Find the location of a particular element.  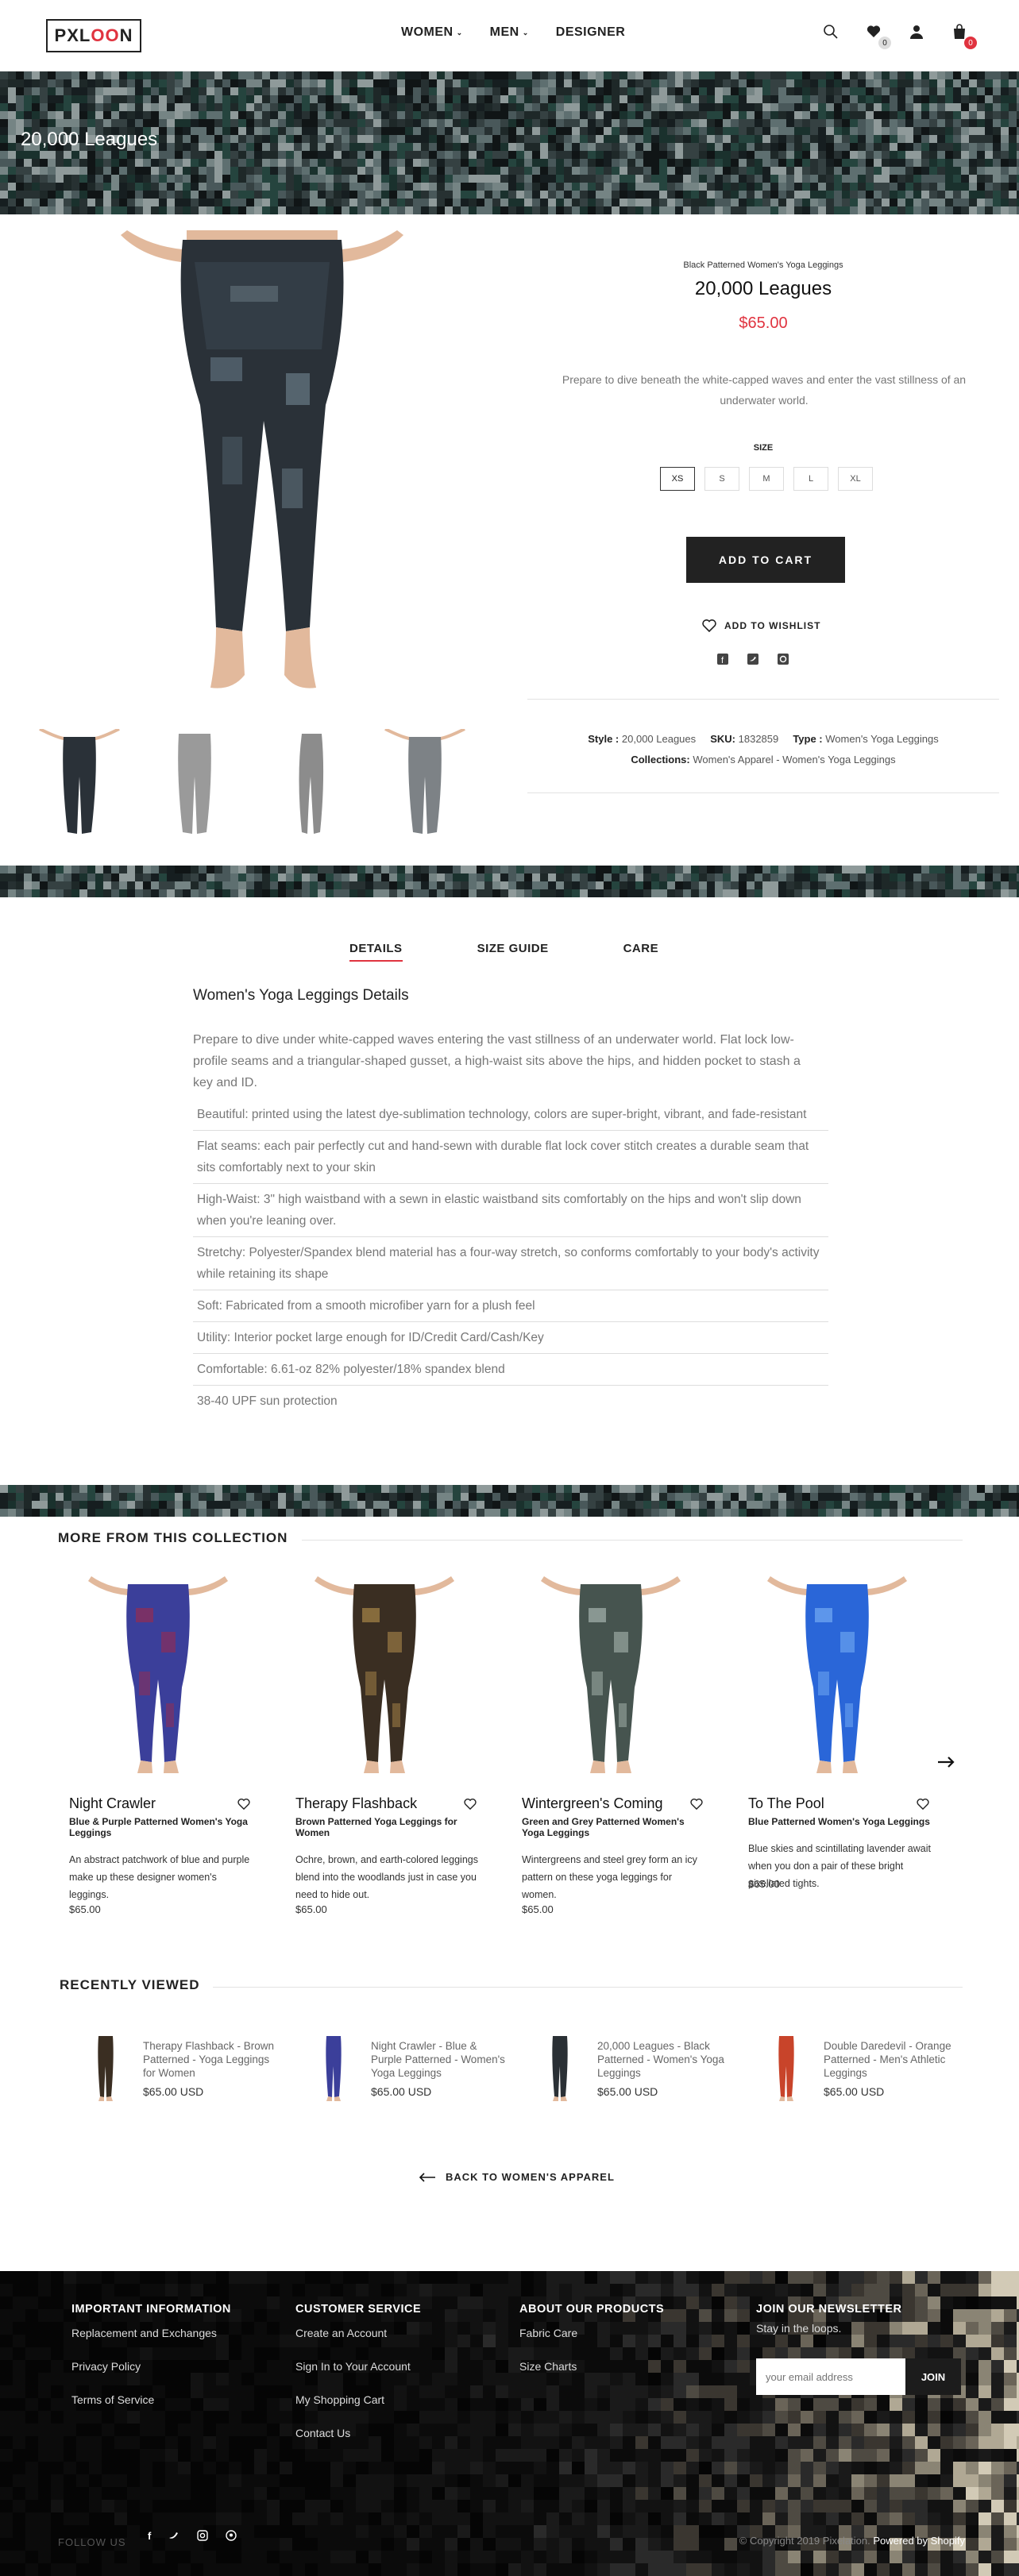

size-option-s: S is located at coordinates (721, 479).